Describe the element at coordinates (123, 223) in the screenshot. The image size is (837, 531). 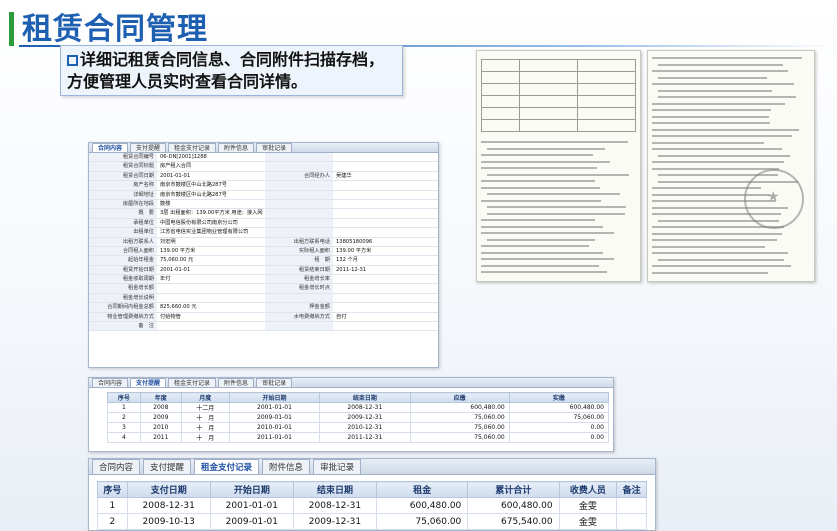
I see `field-label: 承租单位` at that location.